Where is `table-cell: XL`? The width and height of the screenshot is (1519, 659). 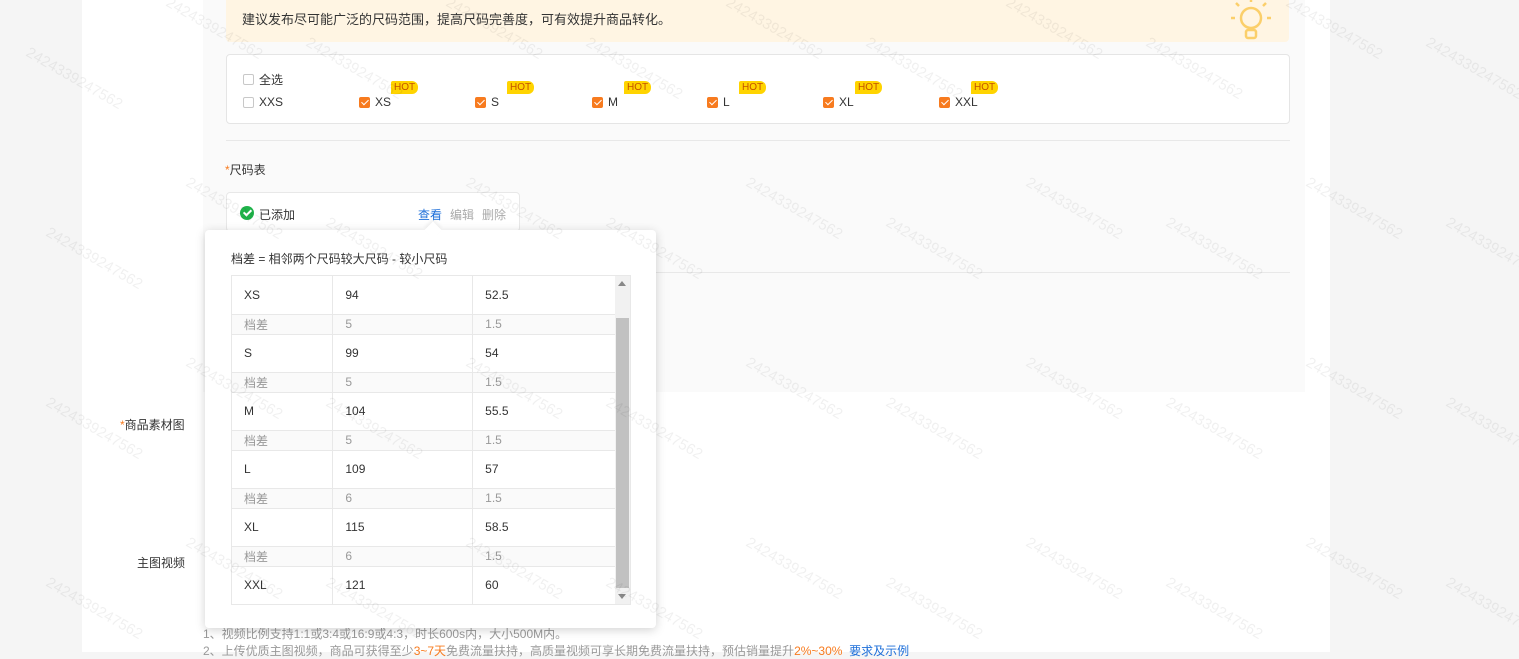
table-cell: XL is located at coordinates (283, 527).